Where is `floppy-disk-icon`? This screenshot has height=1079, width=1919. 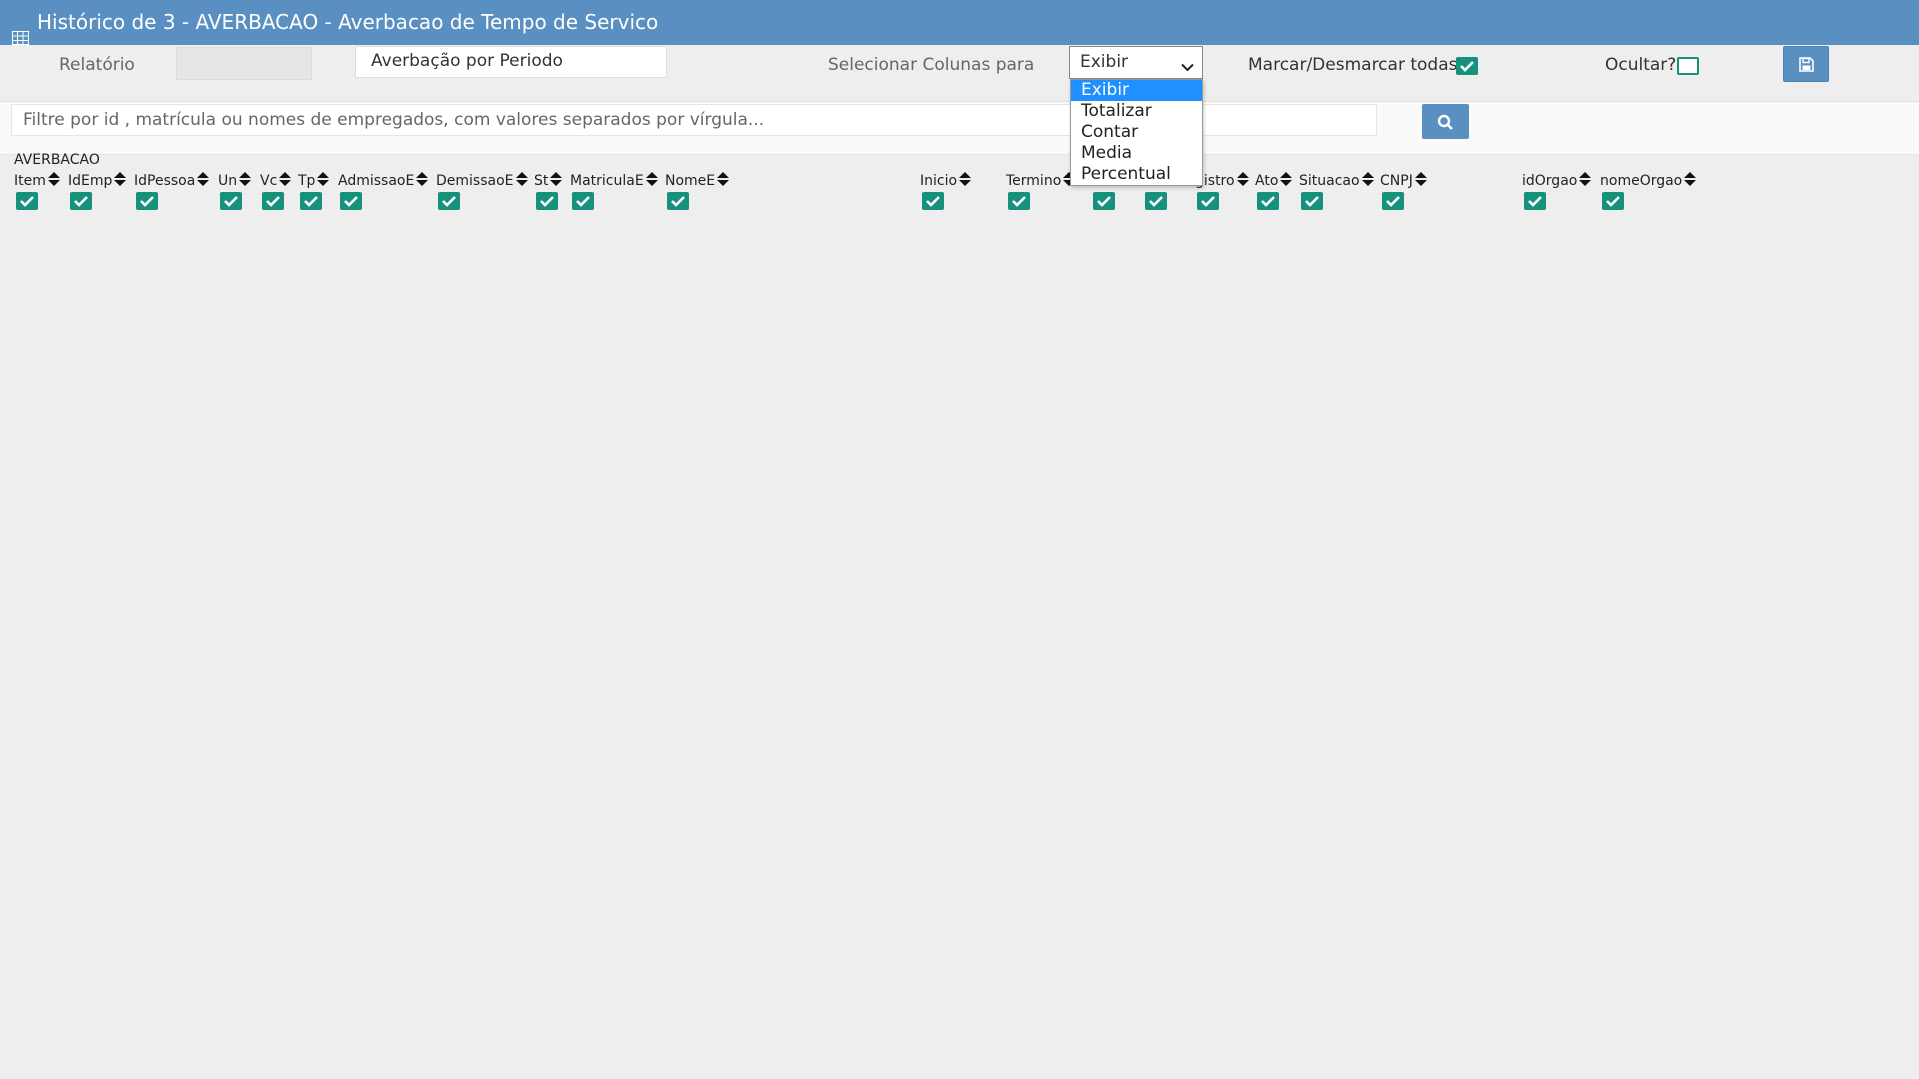
floppy-disk-icon is located at coordinates (1806, 64).